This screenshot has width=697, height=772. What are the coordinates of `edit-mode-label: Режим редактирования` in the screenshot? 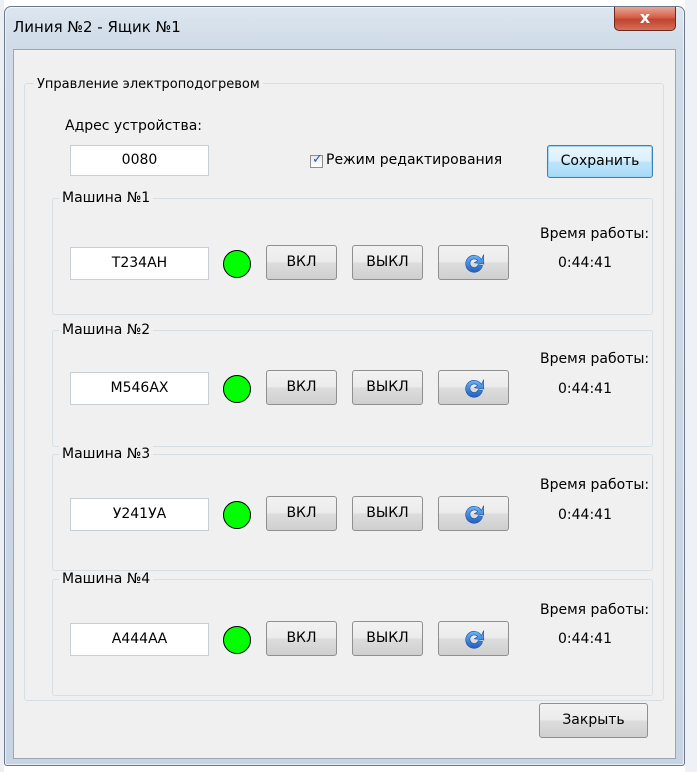 It's located at (414, 160).